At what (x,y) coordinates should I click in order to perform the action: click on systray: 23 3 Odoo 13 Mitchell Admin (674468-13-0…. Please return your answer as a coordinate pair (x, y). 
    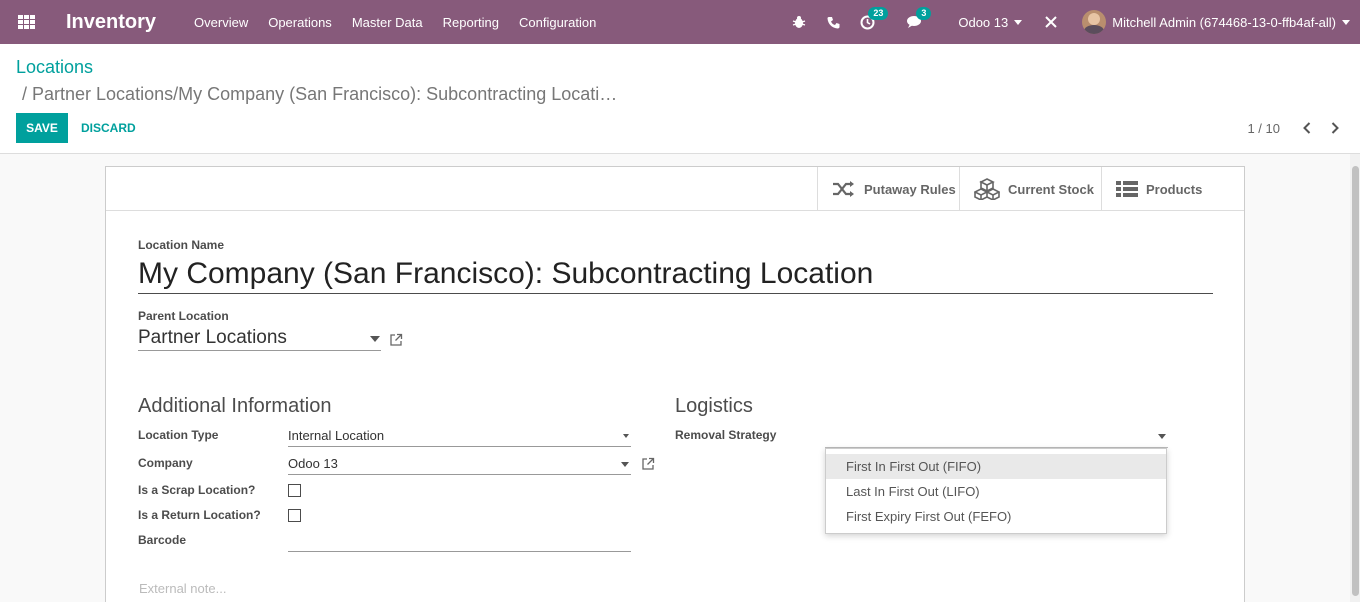
    Looking at the image, I should click on (1071, 22).